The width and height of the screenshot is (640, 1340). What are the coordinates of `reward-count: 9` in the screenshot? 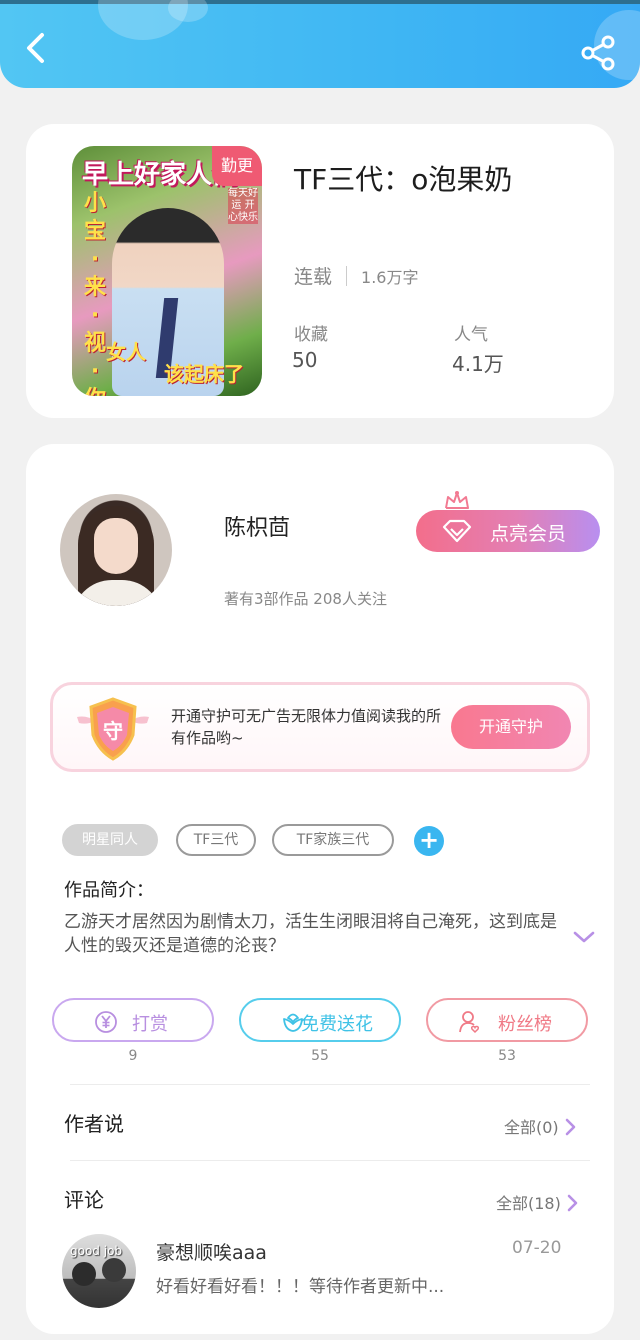 It's located at (133, 1056).